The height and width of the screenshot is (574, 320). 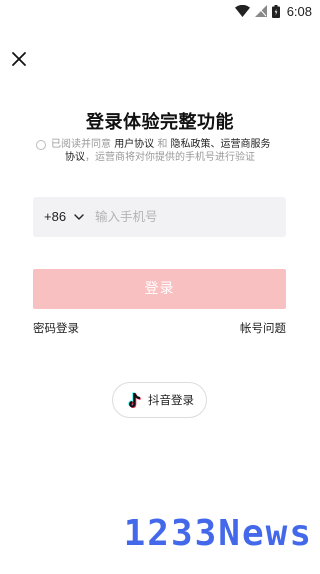 I want to click on agreement-line-2: 协议，运营商将对你提供的手机号进行验证, so click(x=160, y=158).